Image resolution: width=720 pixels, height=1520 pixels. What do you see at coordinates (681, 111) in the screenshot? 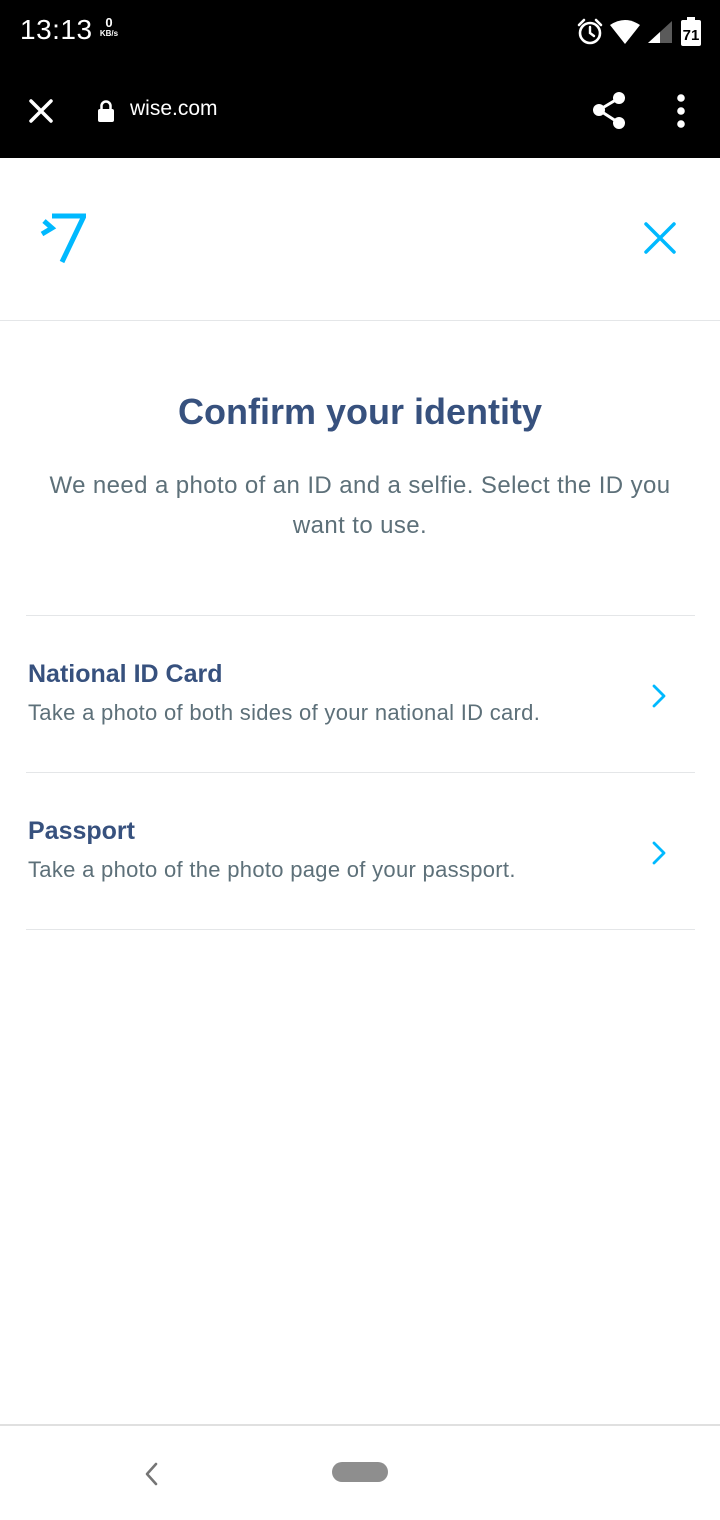
I see `more-vert-icon` at bounding box center [681, 111].